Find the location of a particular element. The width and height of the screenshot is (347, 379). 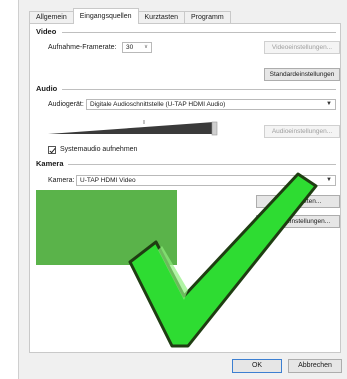

slider-track is located at coordinates (131, 128).